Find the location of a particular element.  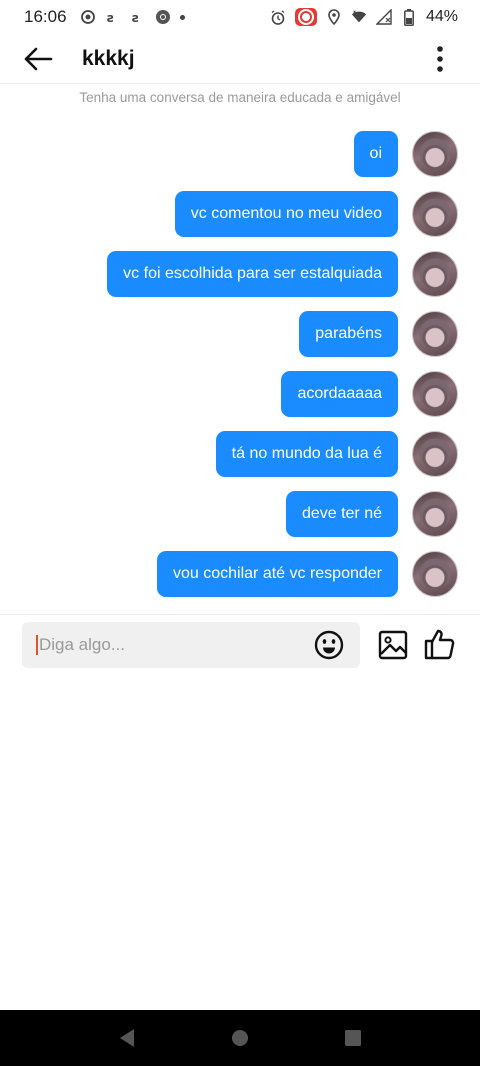

nav-home-button is located at coordinates (240, 1038).